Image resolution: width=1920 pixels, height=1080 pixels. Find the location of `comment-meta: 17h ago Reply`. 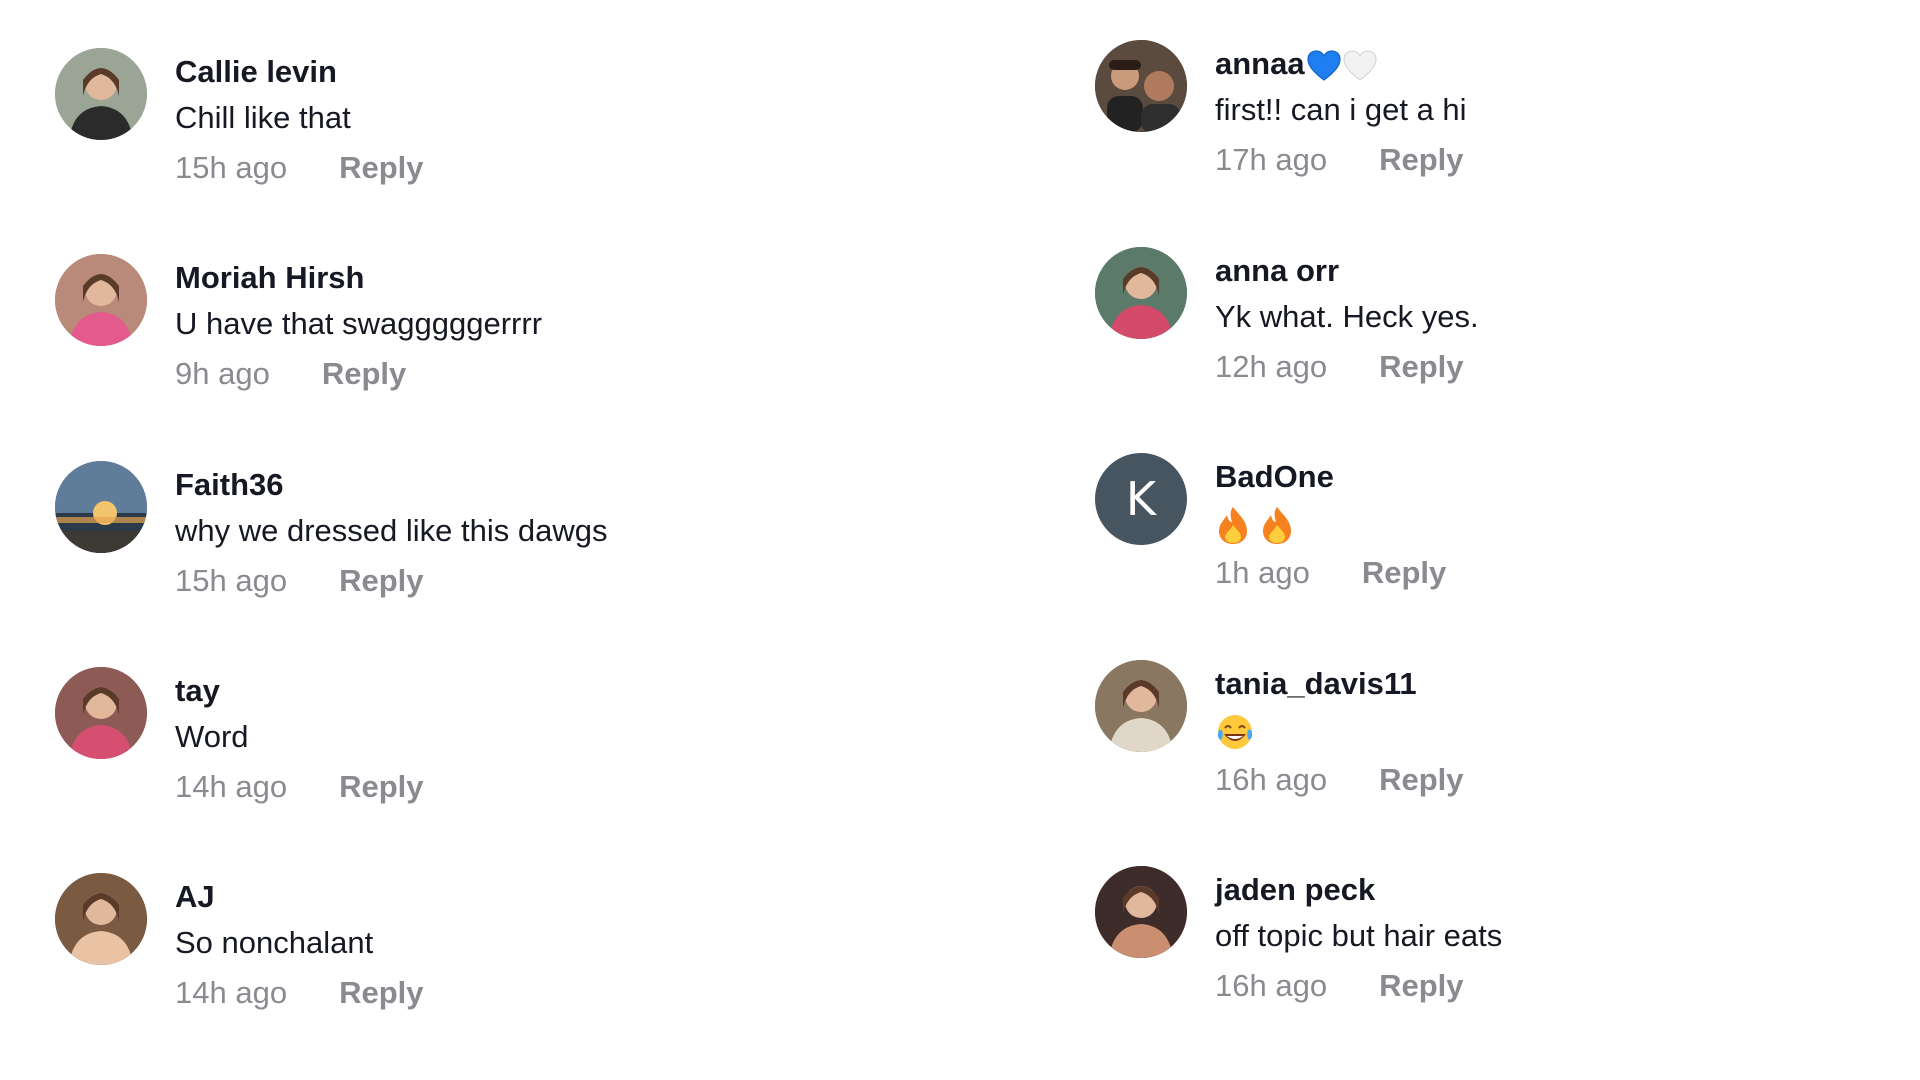

comment-meta: 17h ago Reply is located at coordinates (1339, 160).